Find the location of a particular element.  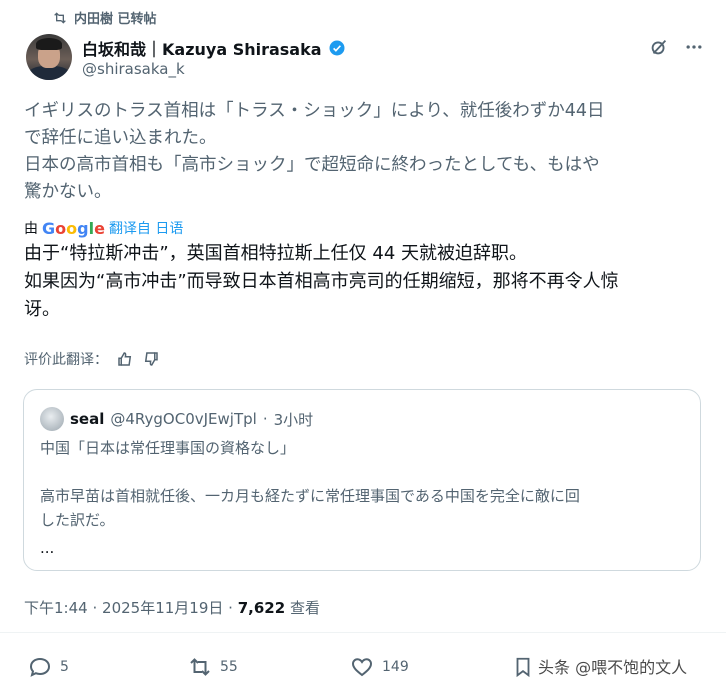

post-line: 讶。 is located at coordinates (42, 309).